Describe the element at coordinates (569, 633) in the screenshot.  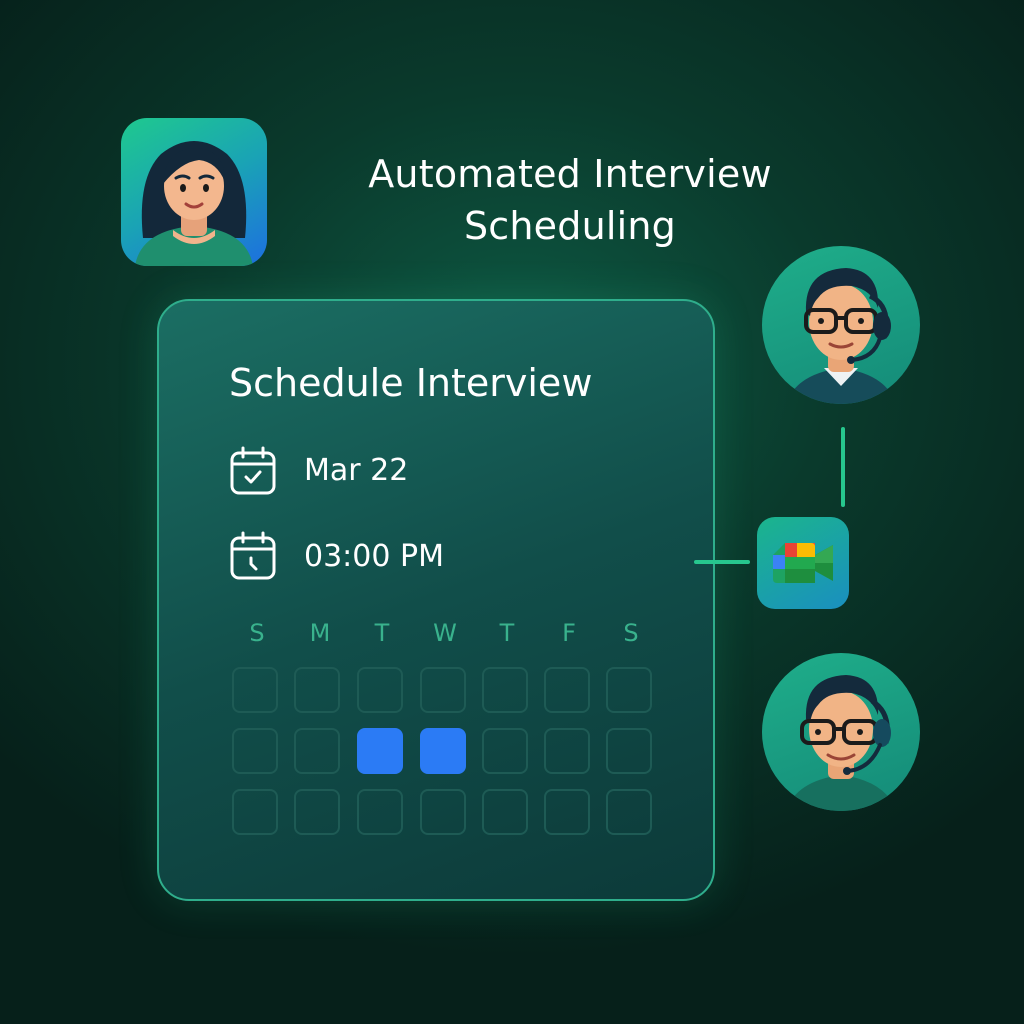
I see `weekday-fri: F` at that location.